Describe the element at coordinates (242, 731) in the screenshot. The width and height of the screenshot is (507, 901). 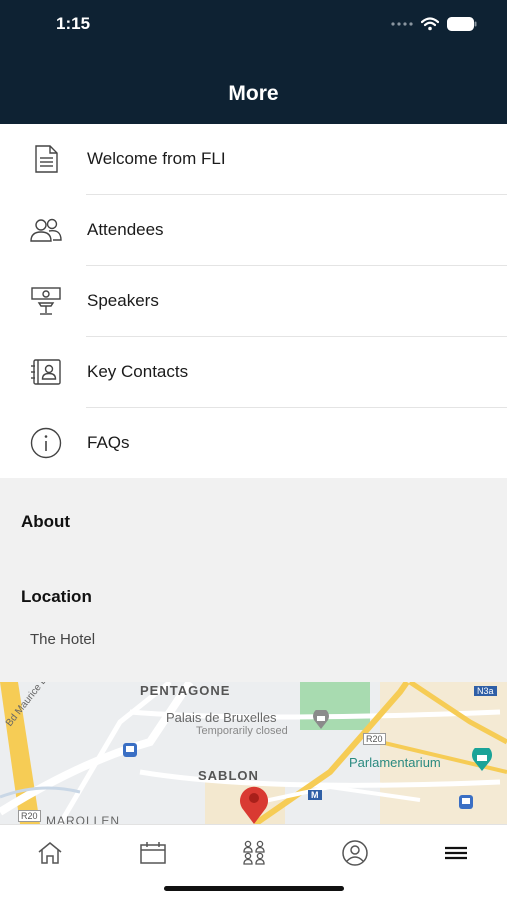
I see `map-label-closed: Temporarily closed` at that location.